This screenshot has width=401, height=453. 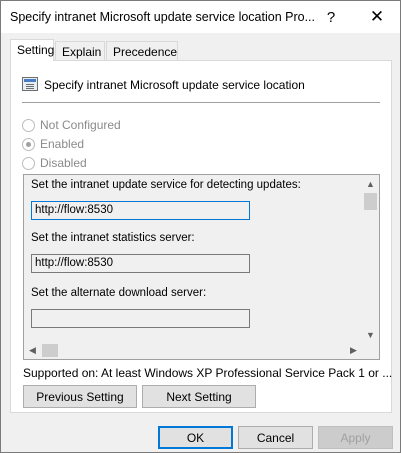 What do you see at coordinates (195, 437) in the screenshot?
I see `ok-button: OK` at bounding box center [195, 437].